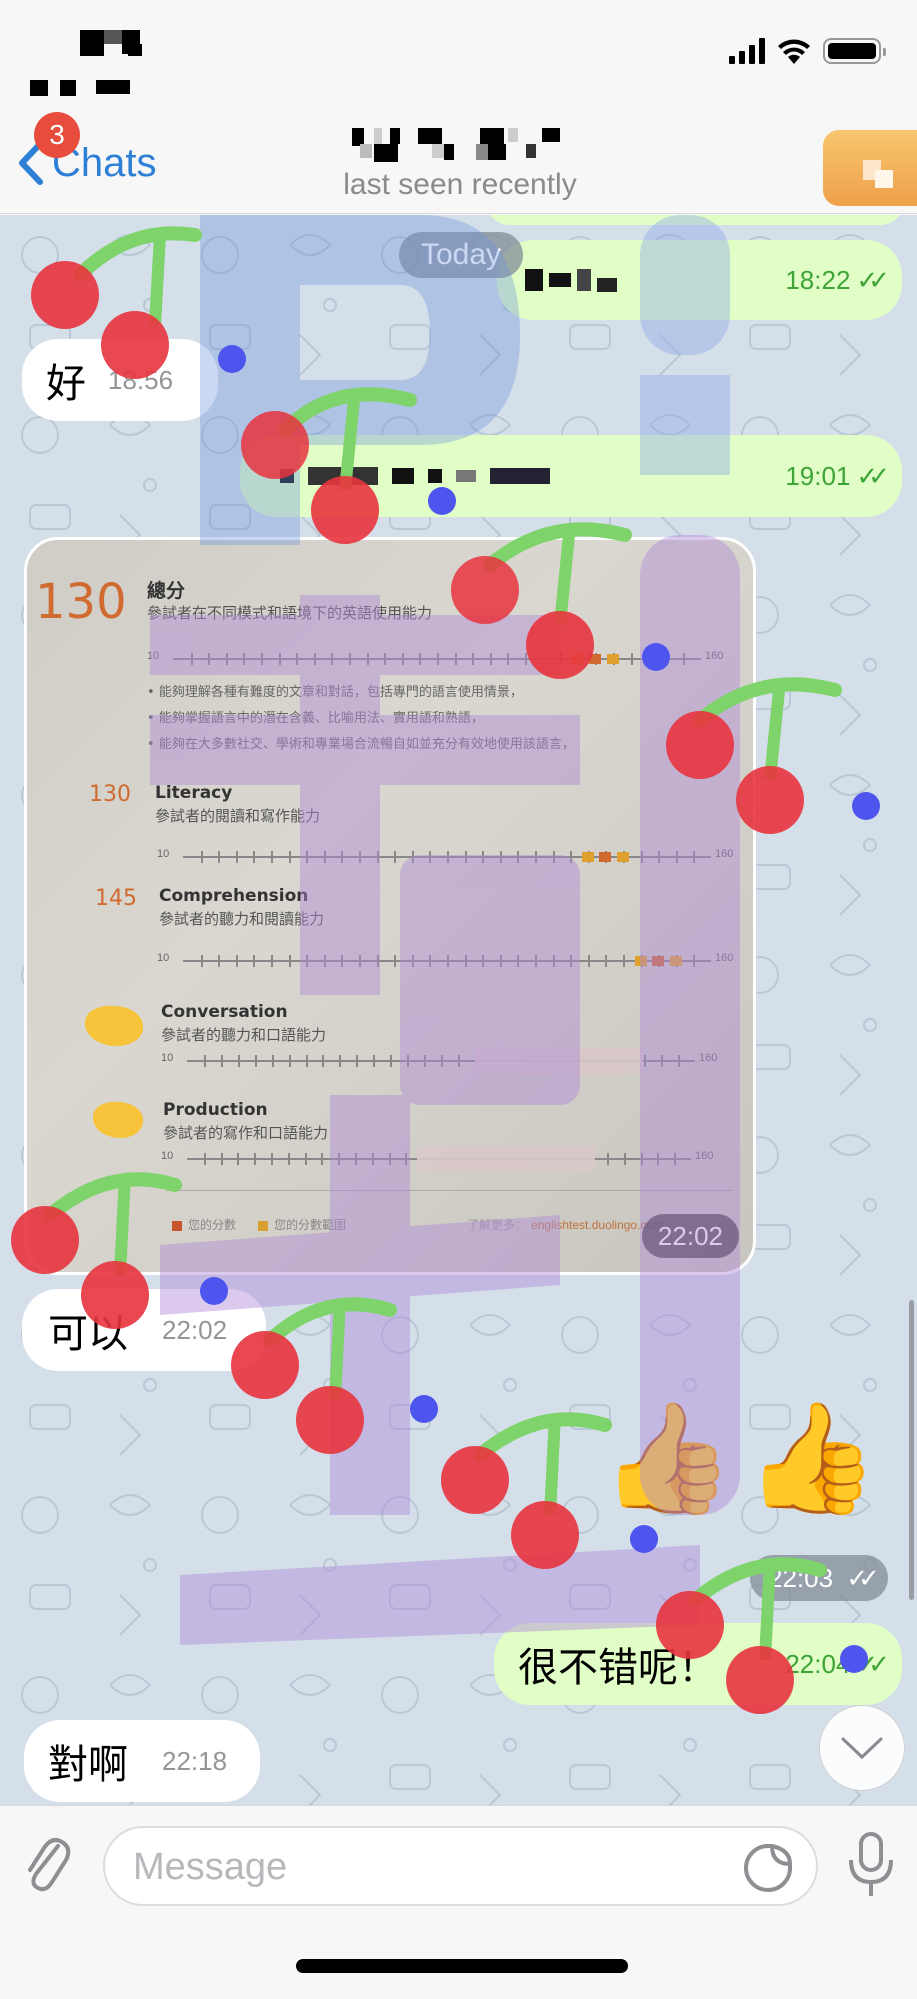 This screenshot has height=1999, width=917. Describe the element at coordinates (195, 1329) in the screenshot. I see `message-time: 22:02` at that location.